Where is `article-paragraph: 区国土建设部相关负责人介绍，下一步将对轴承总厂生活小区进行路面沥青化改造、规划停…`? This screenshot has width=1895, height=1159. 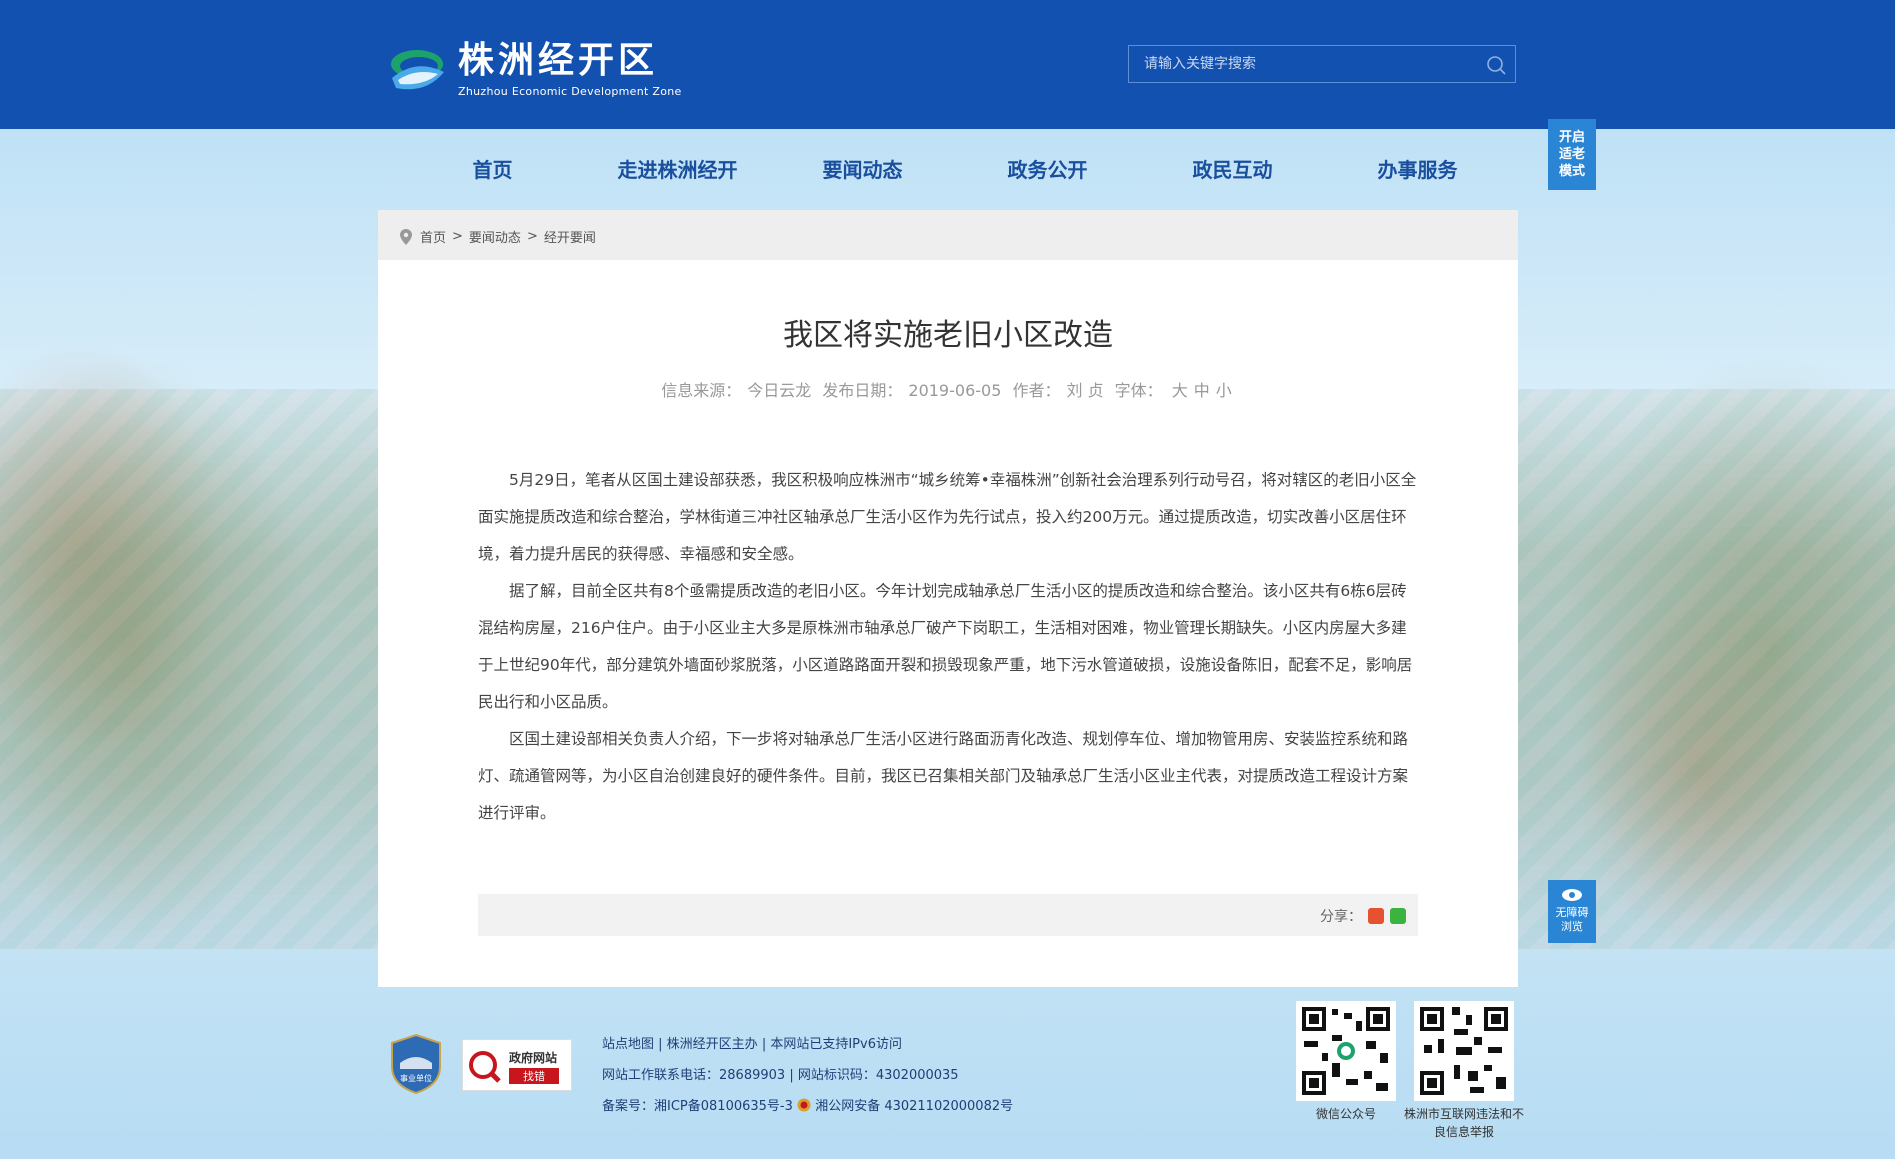
article-paragraph: 区国土建设部相关负责人介绍，下一步将对轴承总厂生活小区进行路面沥青化改造、规划停… is located at coordinates (943, 776).